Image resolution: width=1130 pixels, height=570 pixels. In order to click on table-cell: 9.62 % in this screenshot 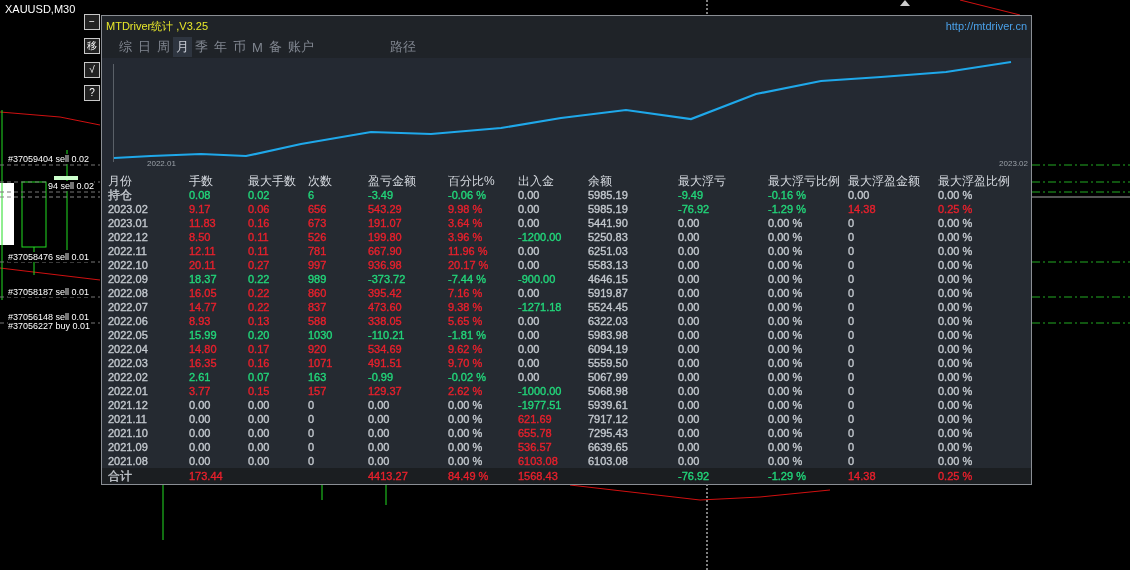, I will do `click(465, 349)`.